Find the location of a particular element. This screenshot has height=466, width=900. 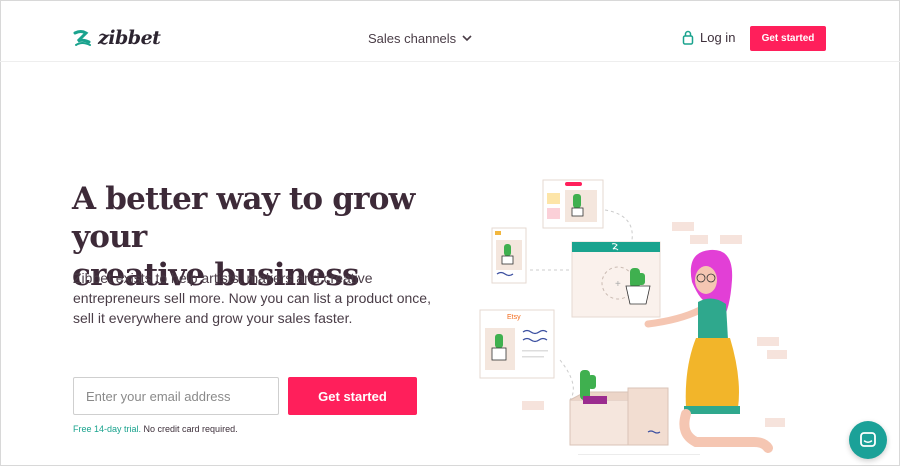

sales-channels-menu: Sales channels is located at coordinates (420, 38).